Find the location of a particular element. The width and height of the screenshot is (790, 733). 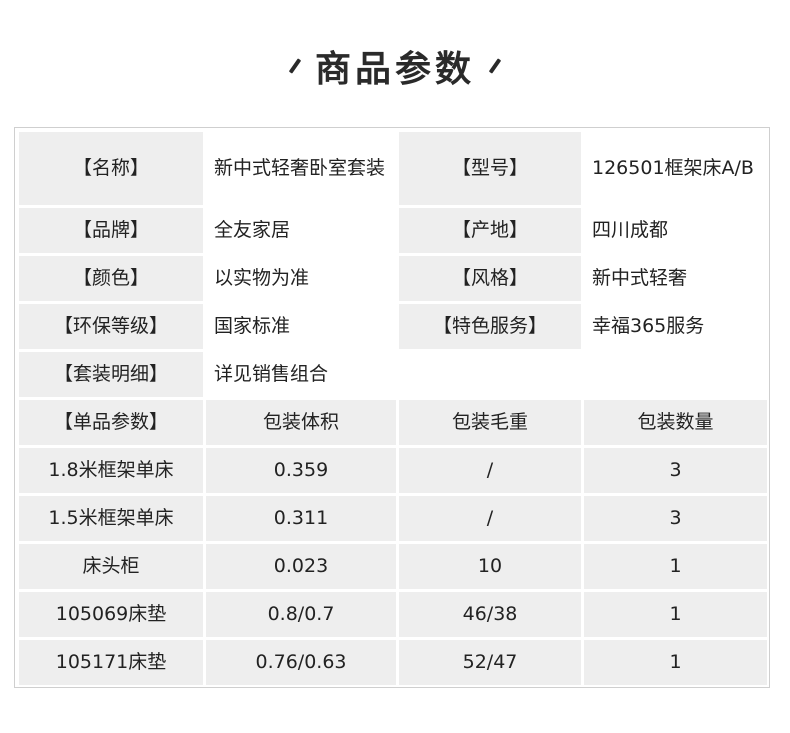

table-row-item: 床头柜 is located at coordinates (111, 566).